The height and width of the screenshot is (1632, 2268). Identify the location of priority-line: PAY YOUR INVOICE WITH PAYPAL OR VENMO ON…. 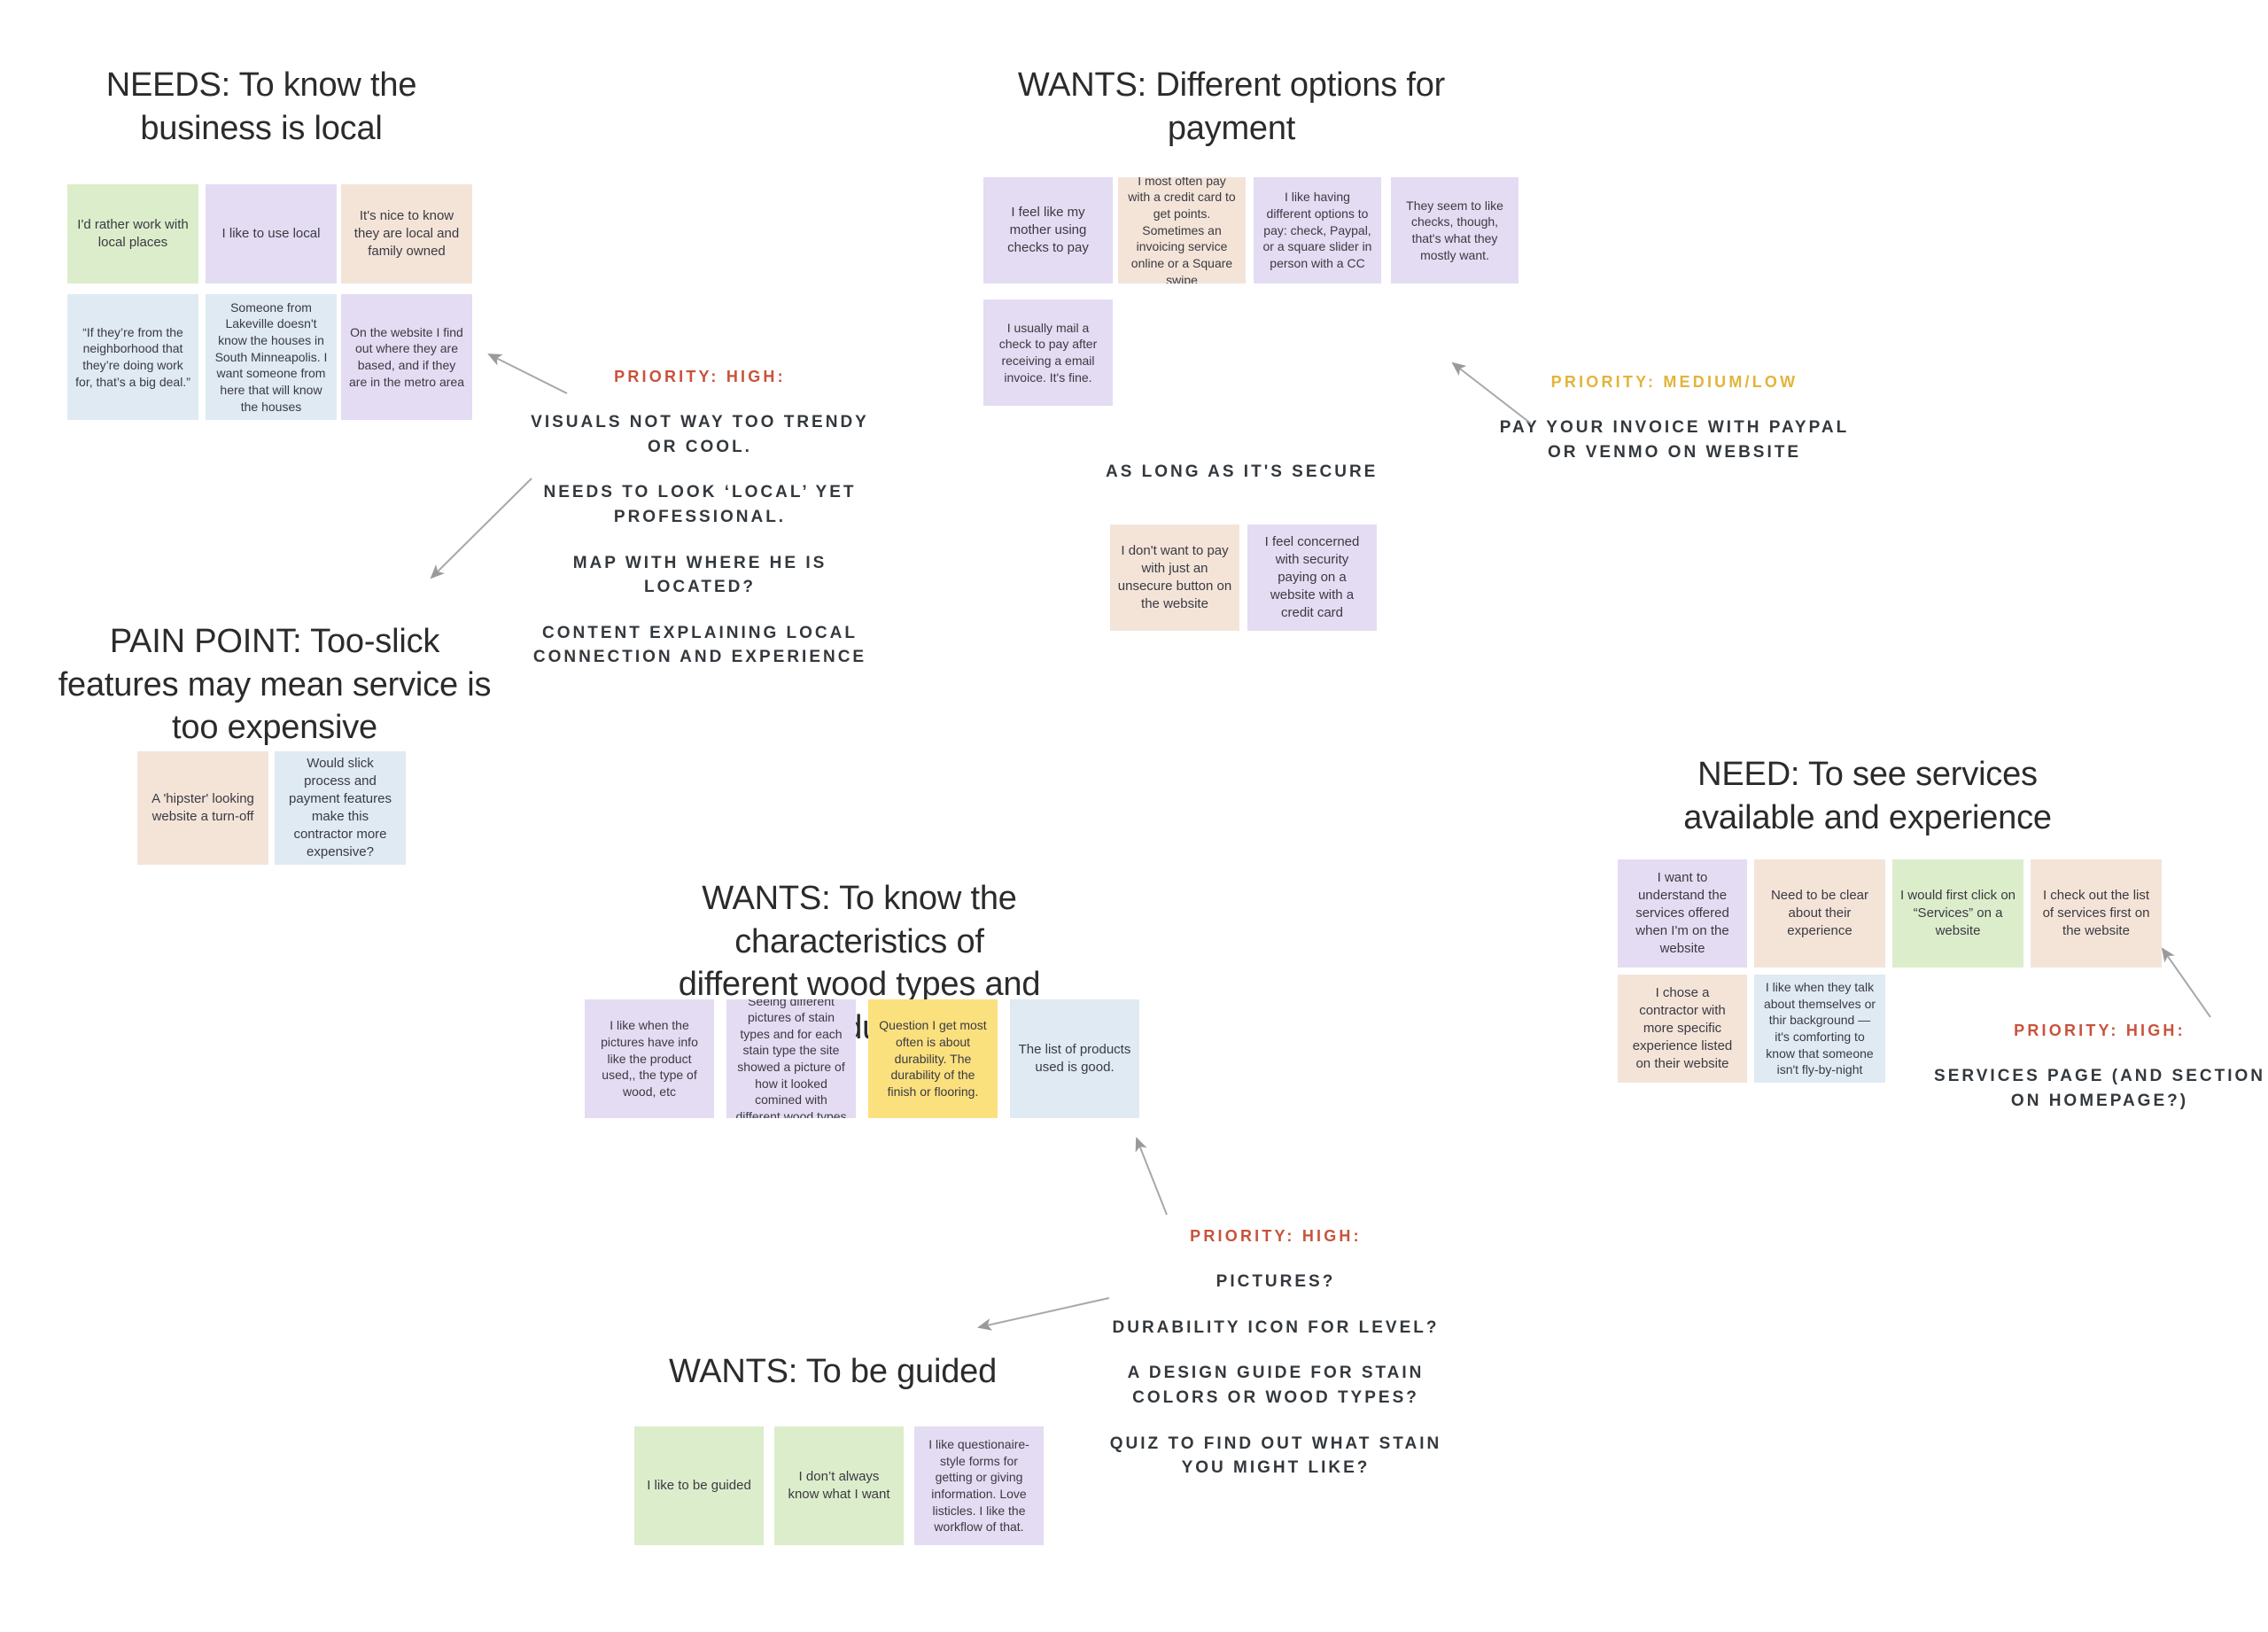
(1674, 440).